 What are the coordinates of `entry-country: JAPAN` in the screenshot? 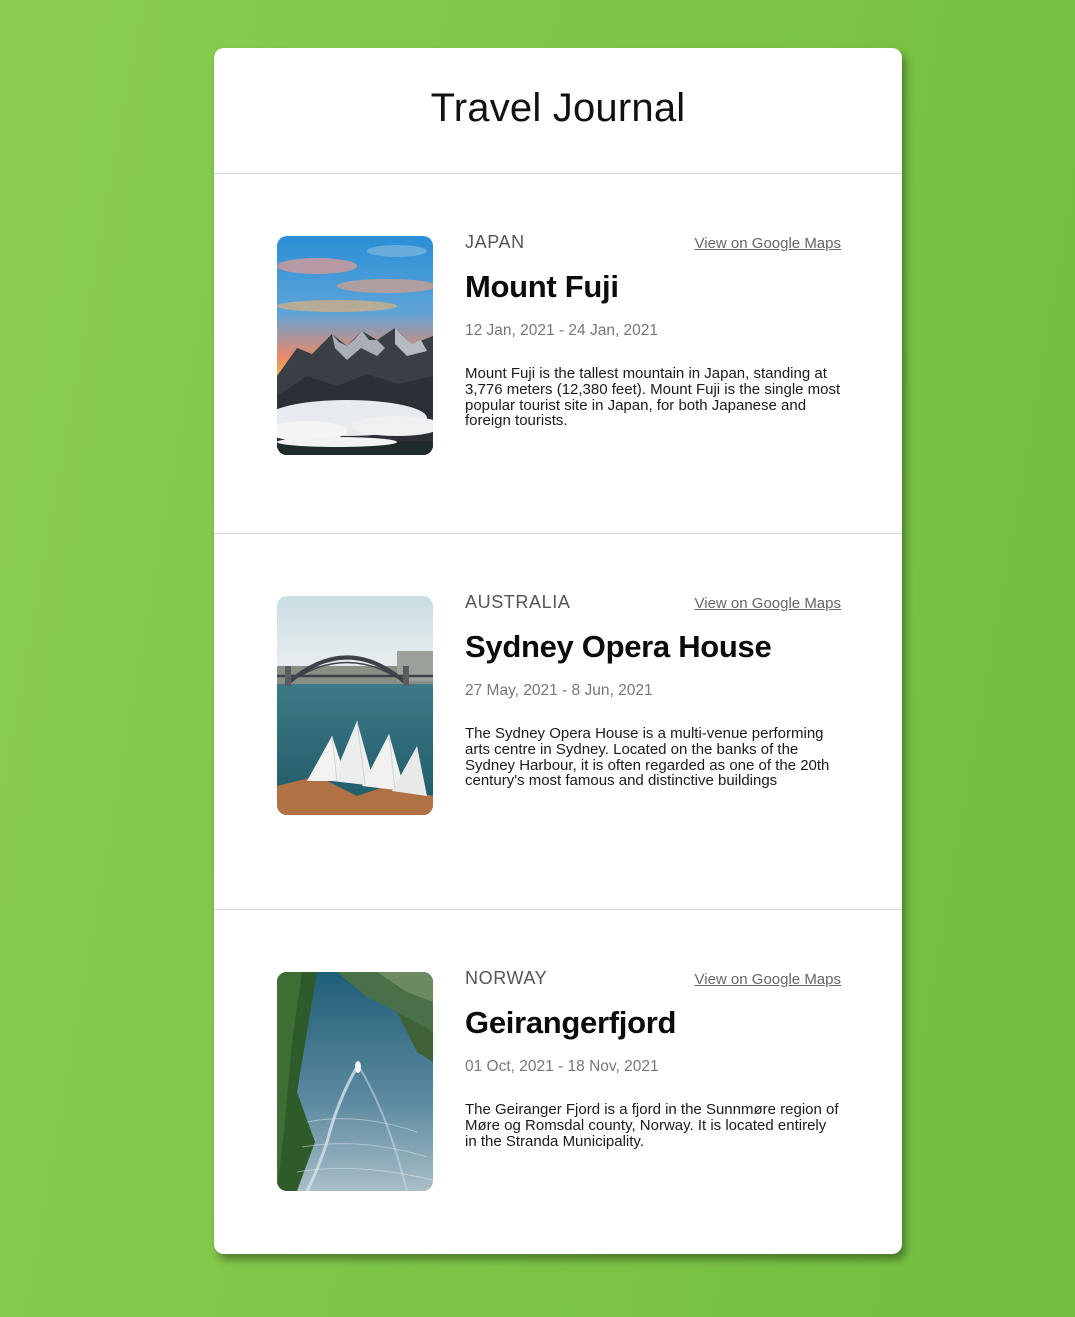 It's located at (495, 242).